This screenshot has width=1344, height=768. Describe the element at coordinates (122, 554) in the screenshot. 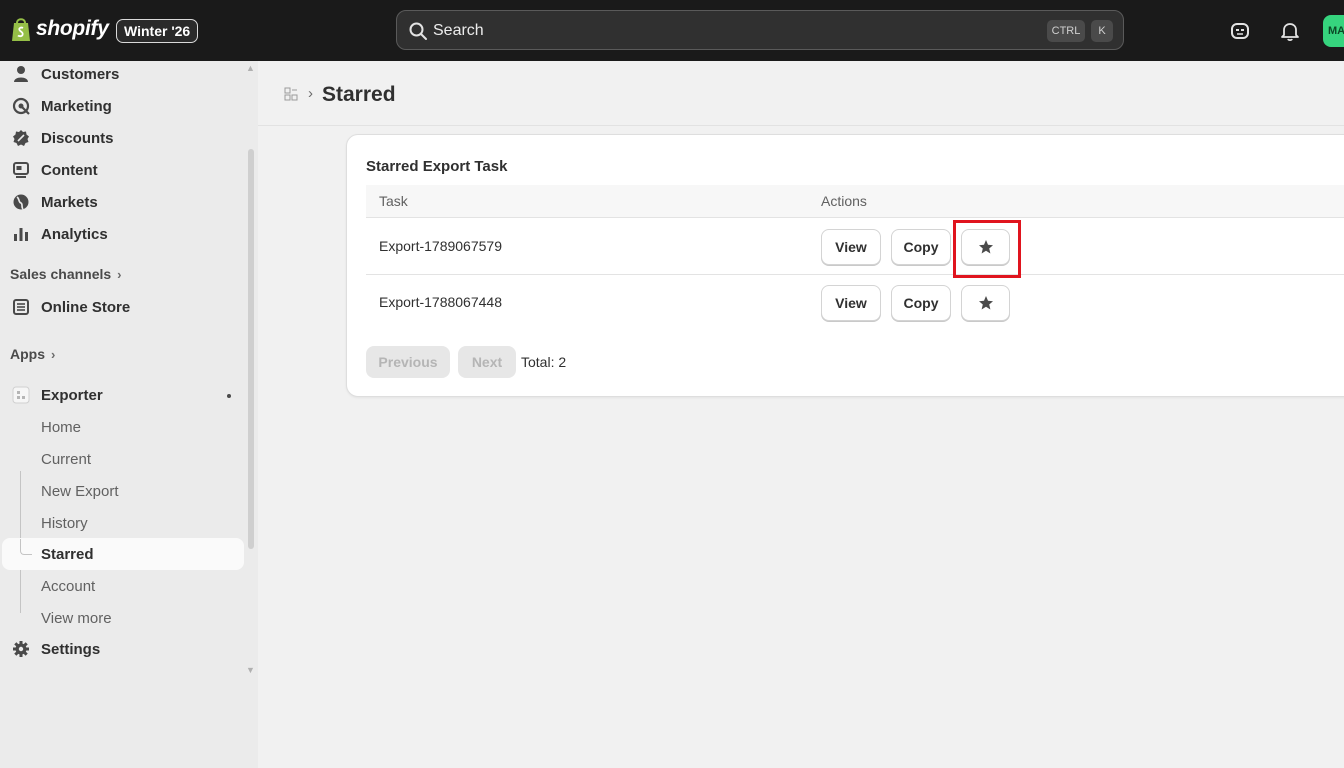

I see `sidebar-subitem-starred: Starred` at that location.